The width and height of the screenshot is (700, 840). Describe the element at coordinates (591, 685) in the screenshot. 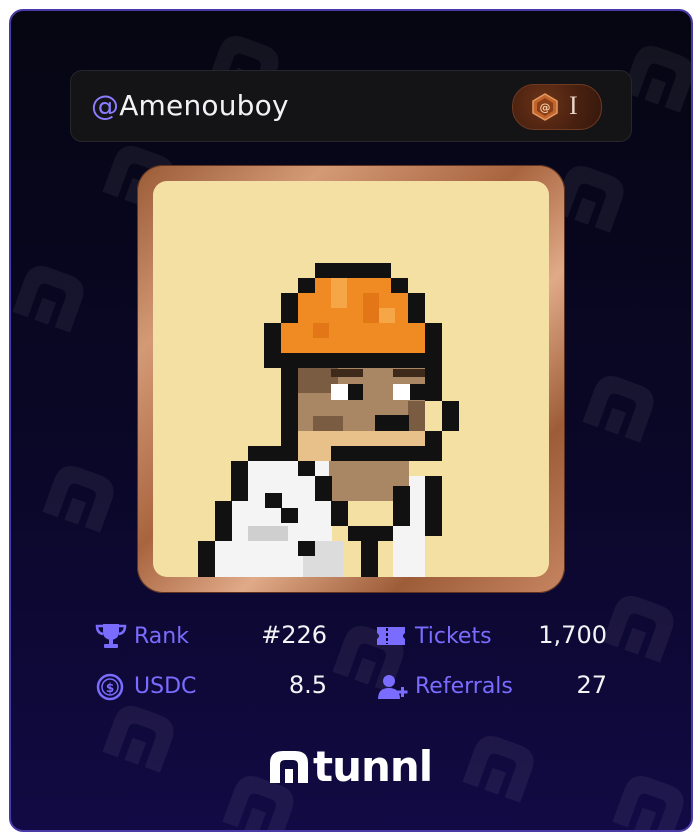

I see `referrals-value: 27` at that location.